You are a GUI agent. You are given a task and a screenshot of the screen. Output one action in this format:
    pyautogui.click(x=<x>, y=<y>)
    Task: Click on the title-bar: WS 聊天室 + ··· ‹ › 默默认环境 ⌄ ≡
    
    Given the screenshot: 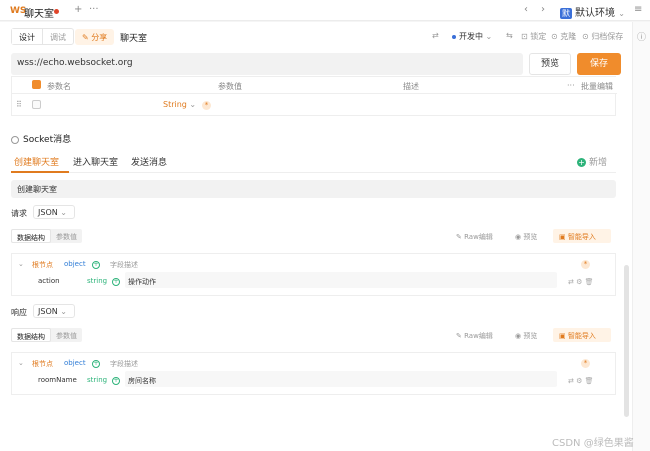 What is the action you would take?
    pyautogui.click(x=325, y=10)
    